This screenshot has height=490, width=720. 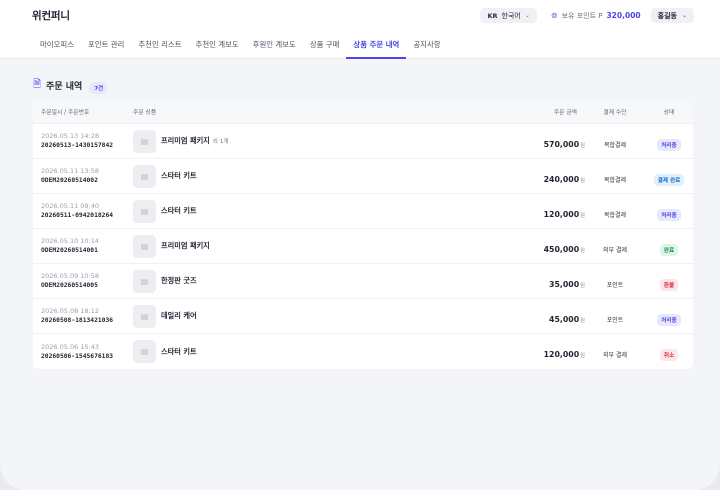 What do you see at coordinates (329, 281) in the screenshot?
I see `product-cell: ▤ 한정판 굿즈` at bounding box center [329, 281].